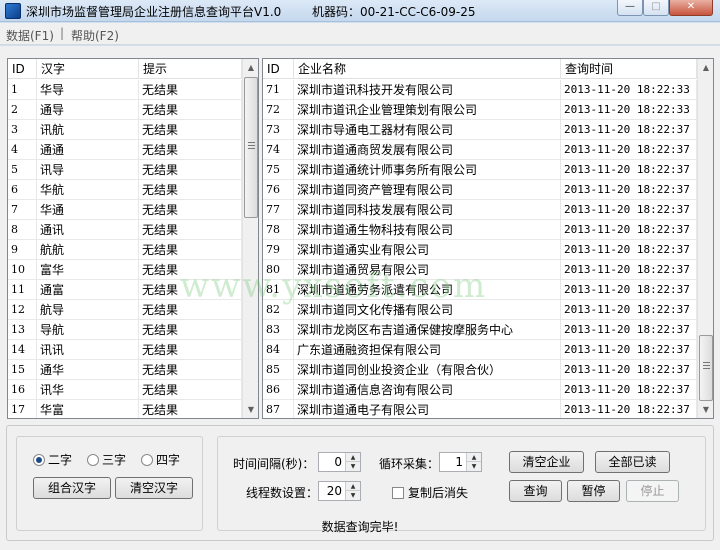 The width and height of the screenshot is (720, 550). I want to click on radio-two-label: 二字, so click(60, 460).